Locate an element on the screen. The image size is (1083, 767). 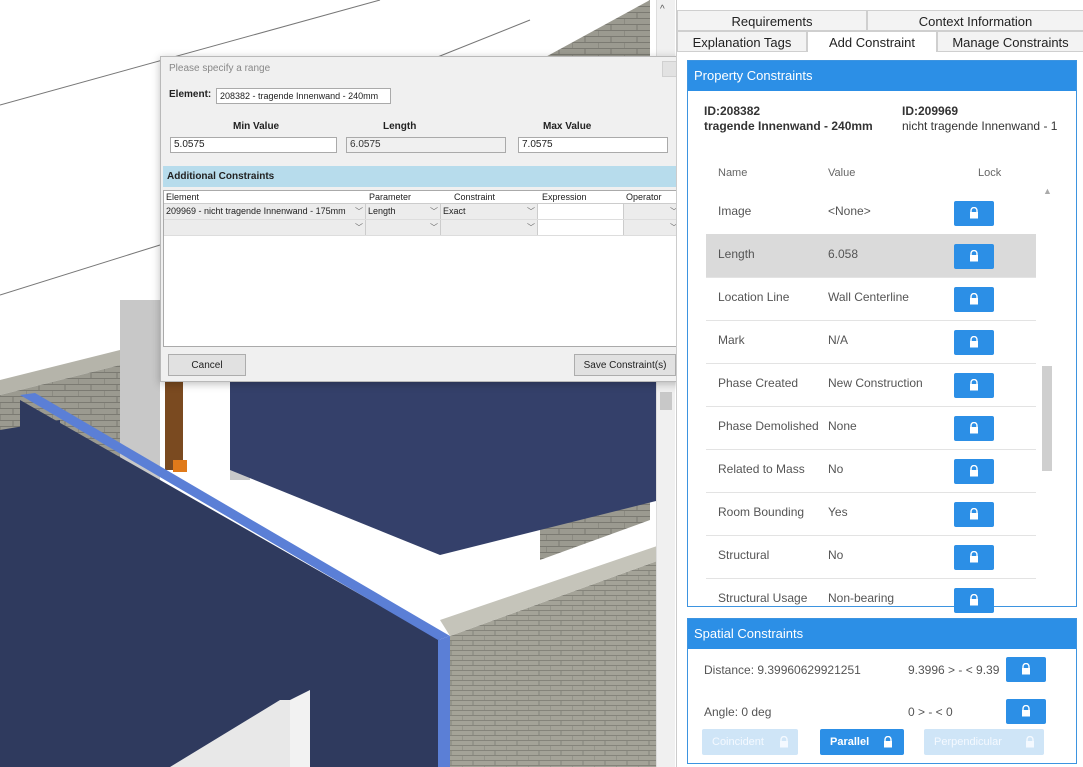
property-scrollbar: ▲ ▼ is located at coordinates (1047, 423).